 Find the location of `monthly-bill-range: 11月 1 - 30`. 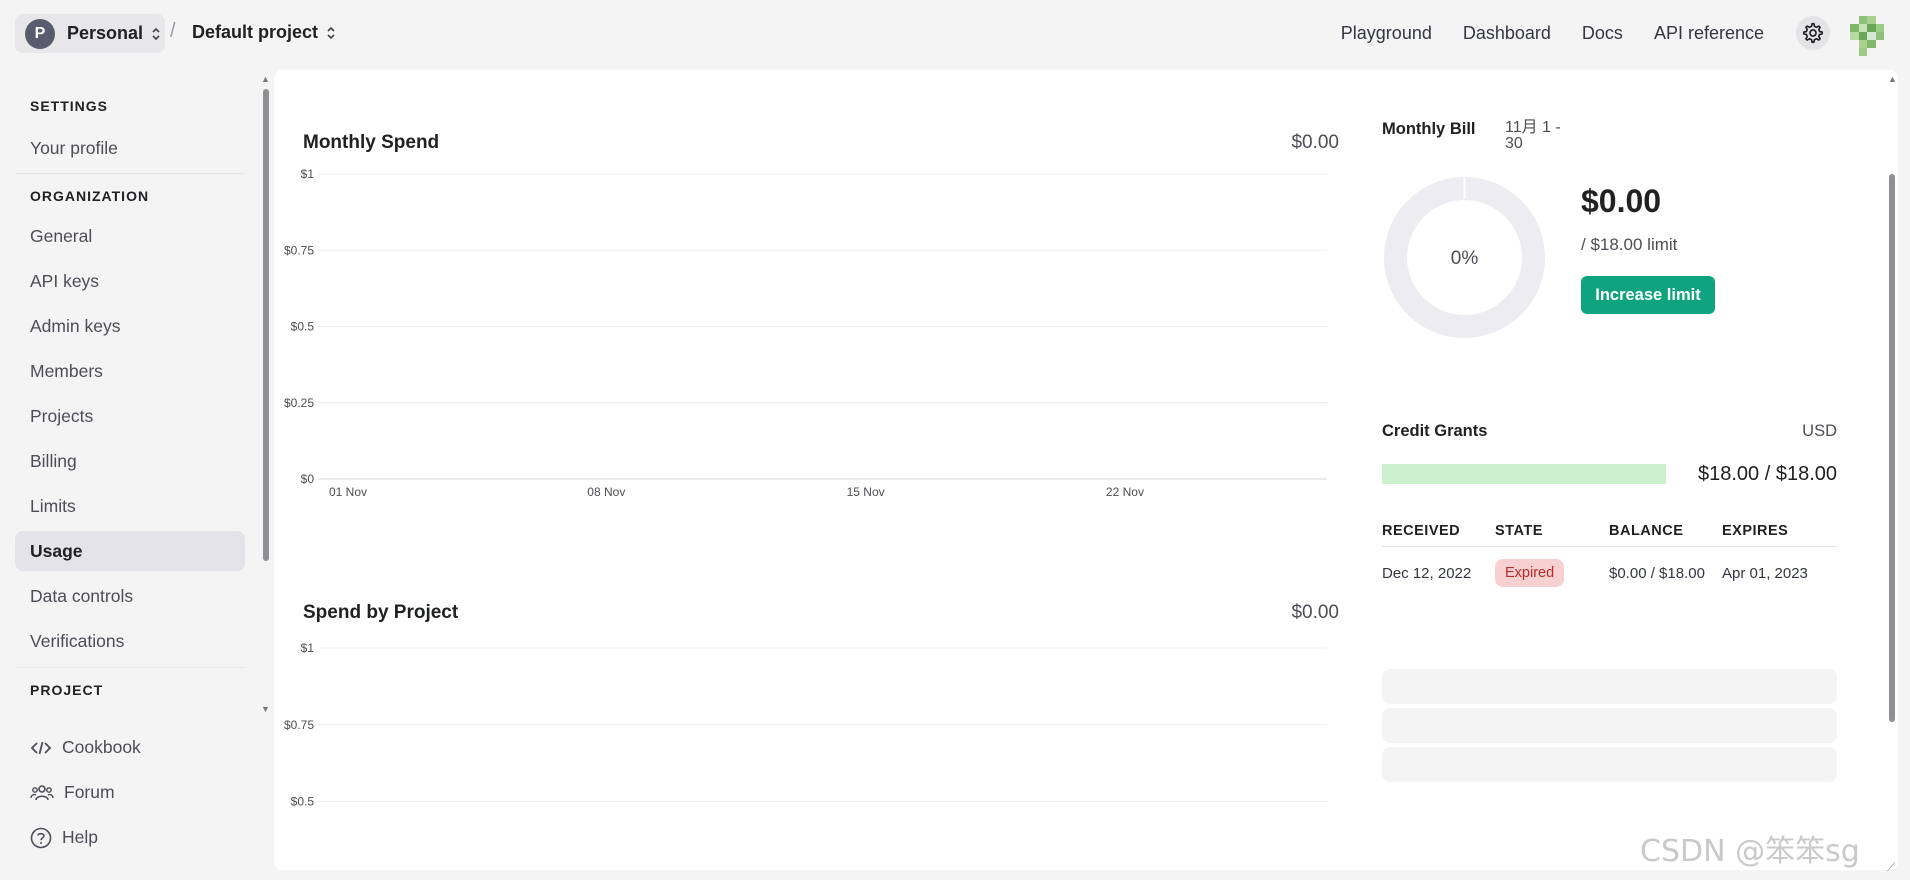

monthly-bill-range: 11月 1 - 30 is located at coordinates (1533, 135).